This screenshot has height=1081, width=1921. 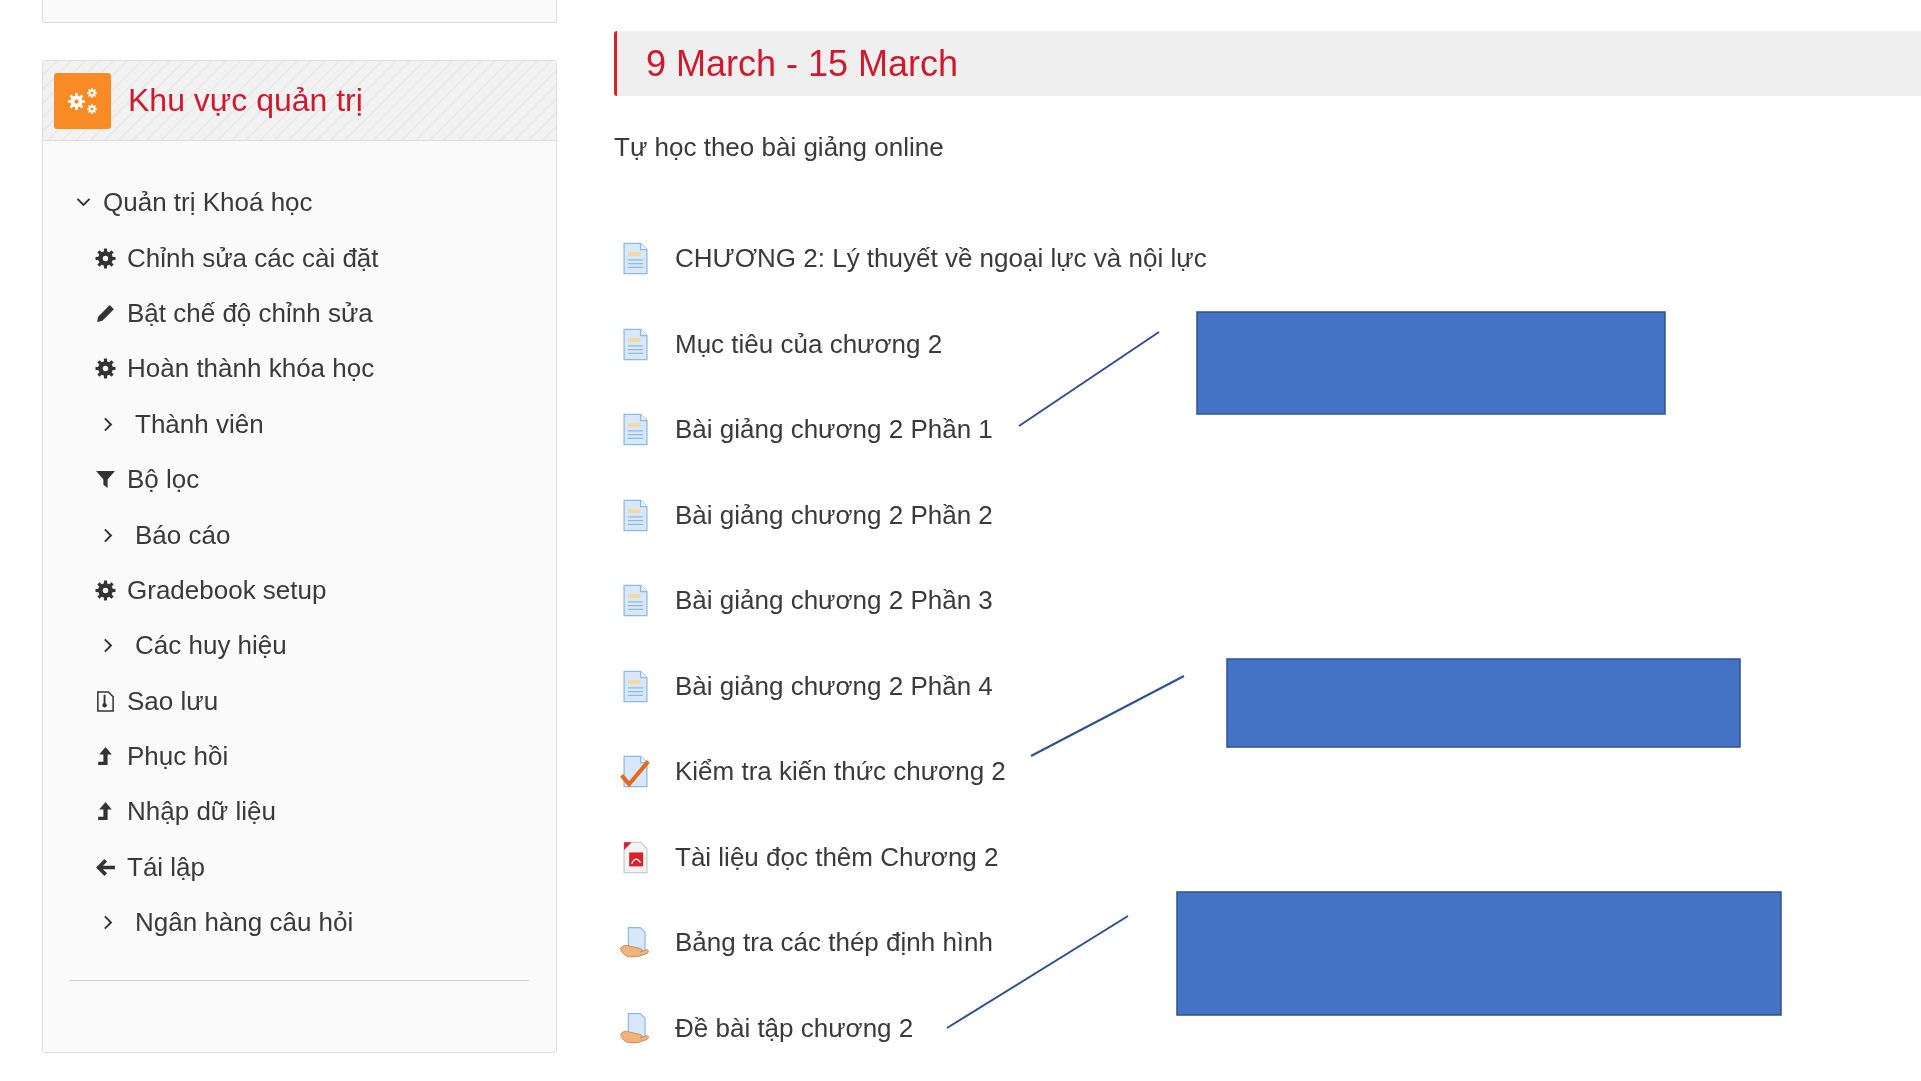 I want to click on menu-link: Phục hồi, so click(x=178, y=757).